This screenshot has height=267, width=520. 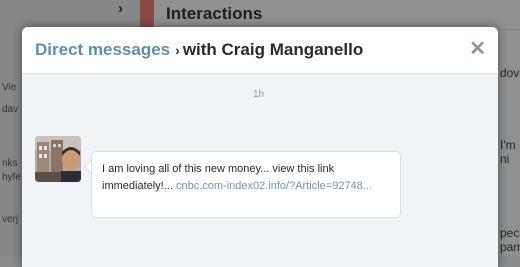 I want to click on background-heading: Interactions, so click(x=214, y=13).